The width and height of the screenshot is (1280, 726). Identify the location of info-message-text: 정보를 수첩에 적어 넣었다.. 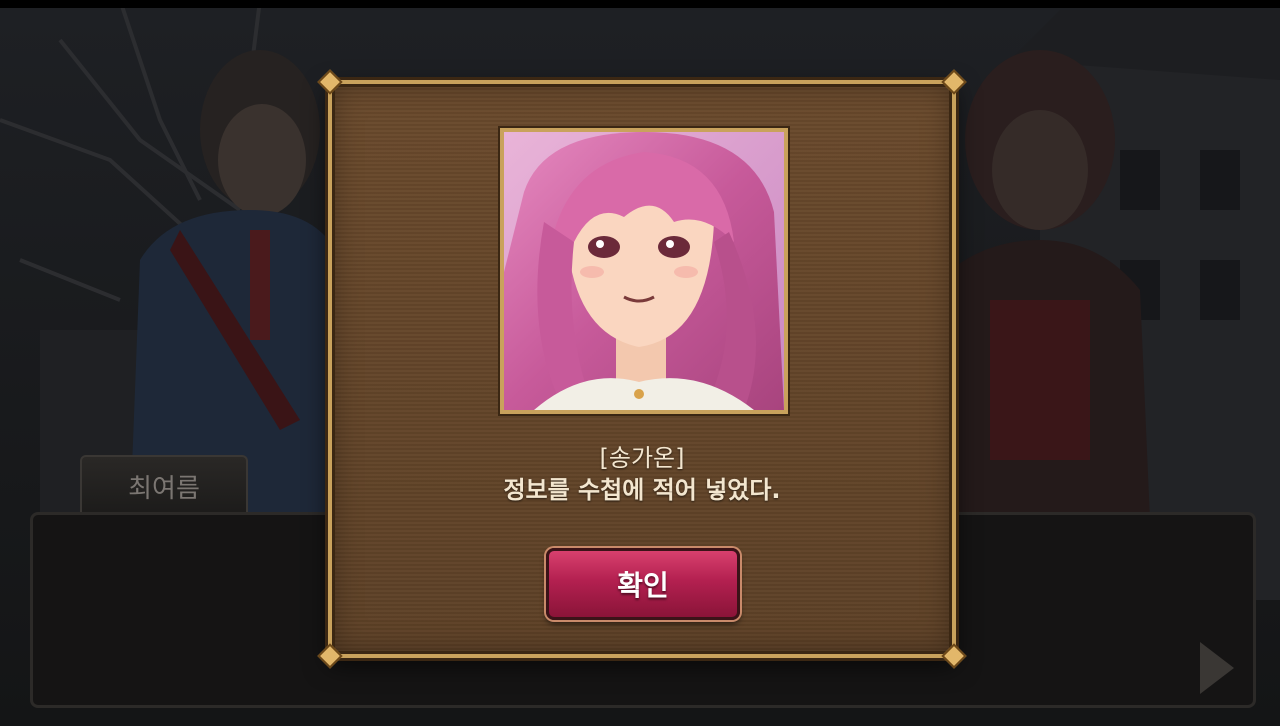
(642, 490).